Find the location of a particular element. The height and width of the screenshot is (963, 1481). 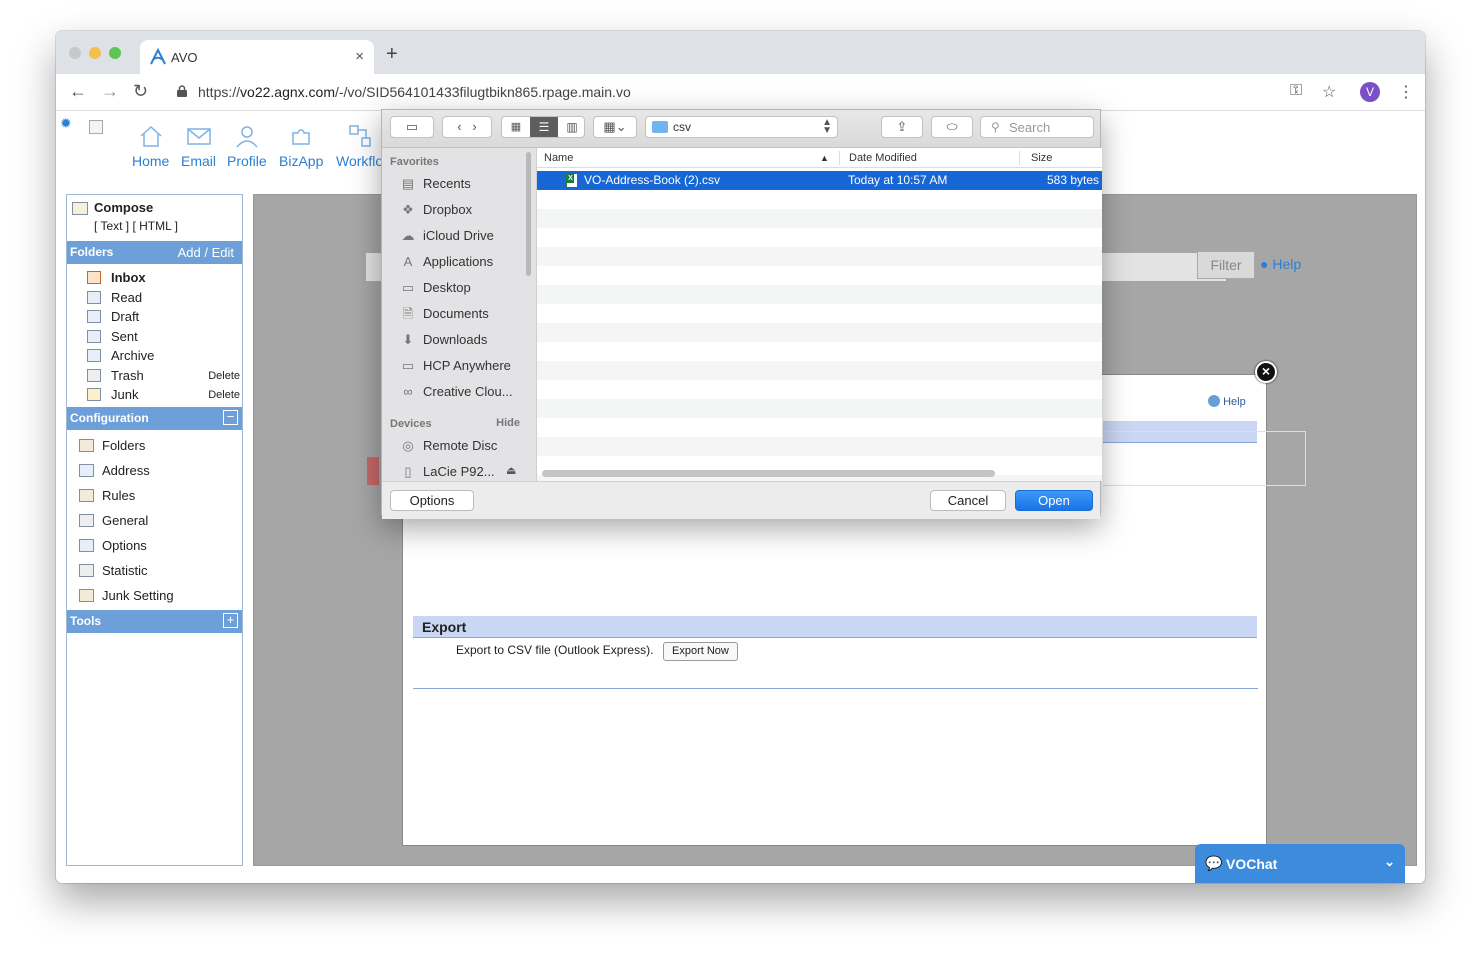

eject-icon: ⏏ is located at coordinates (511, 470).